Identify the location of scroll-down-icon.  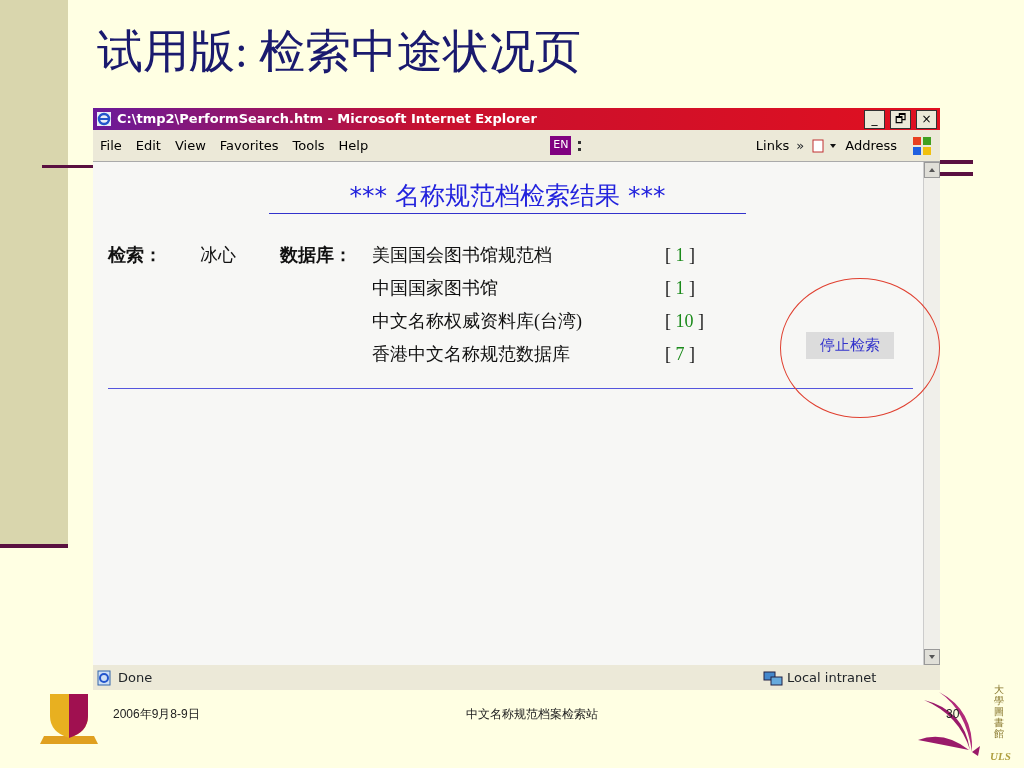
(932, 657).